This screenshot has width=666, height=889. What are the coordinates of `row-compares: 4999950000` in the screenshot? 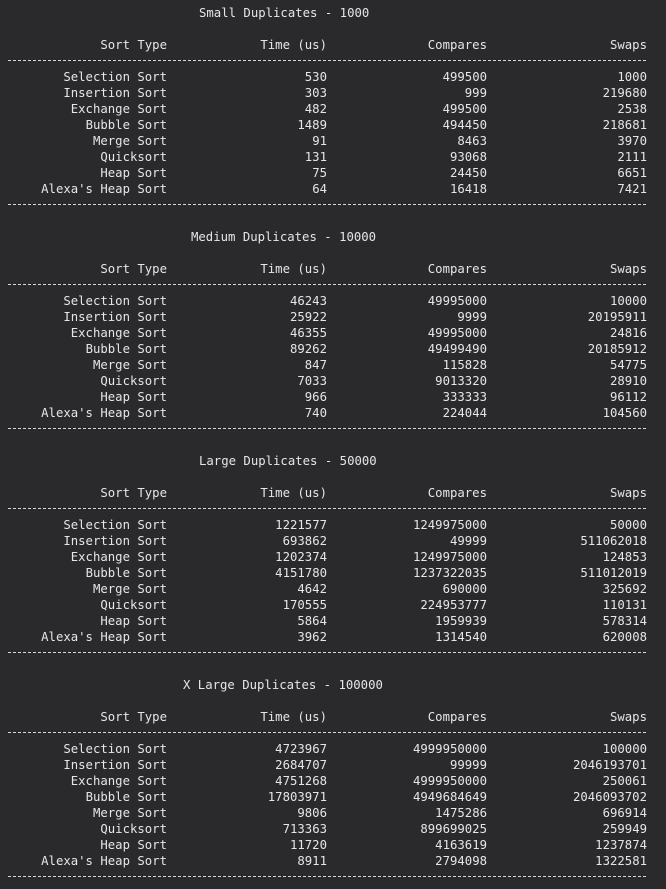 It's located at (449, 749).